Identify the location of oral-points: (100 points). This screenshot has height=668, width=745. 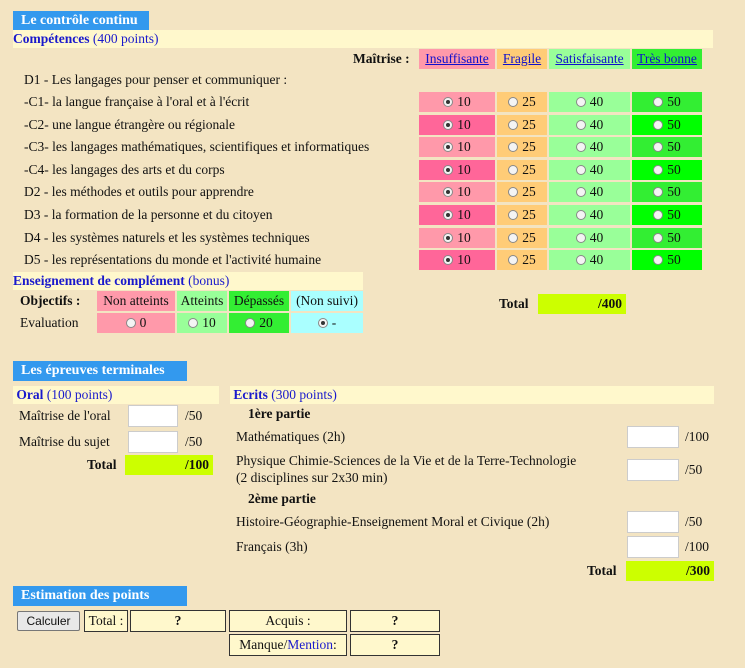
(79, 394).